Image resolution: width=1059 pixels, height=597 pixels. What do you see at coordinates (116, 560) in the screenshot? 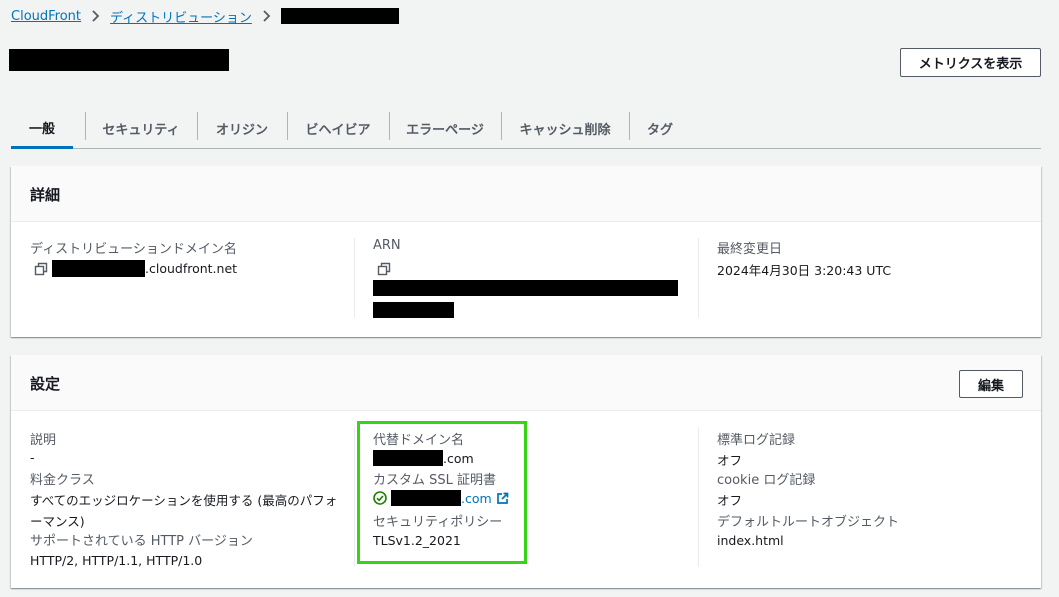
I see `http-versions-value: HTTP/2, HTTP/1.1, HTTP/1.0` at bounding box center [116, 560].